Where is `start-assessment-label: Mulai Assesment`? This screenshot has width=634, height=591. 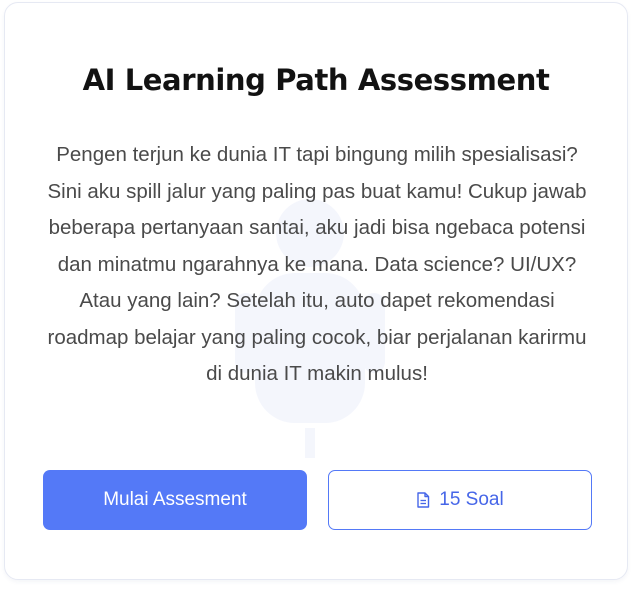
start-assessment-label: Mulai Assesment is located at coordinates (175, 499).